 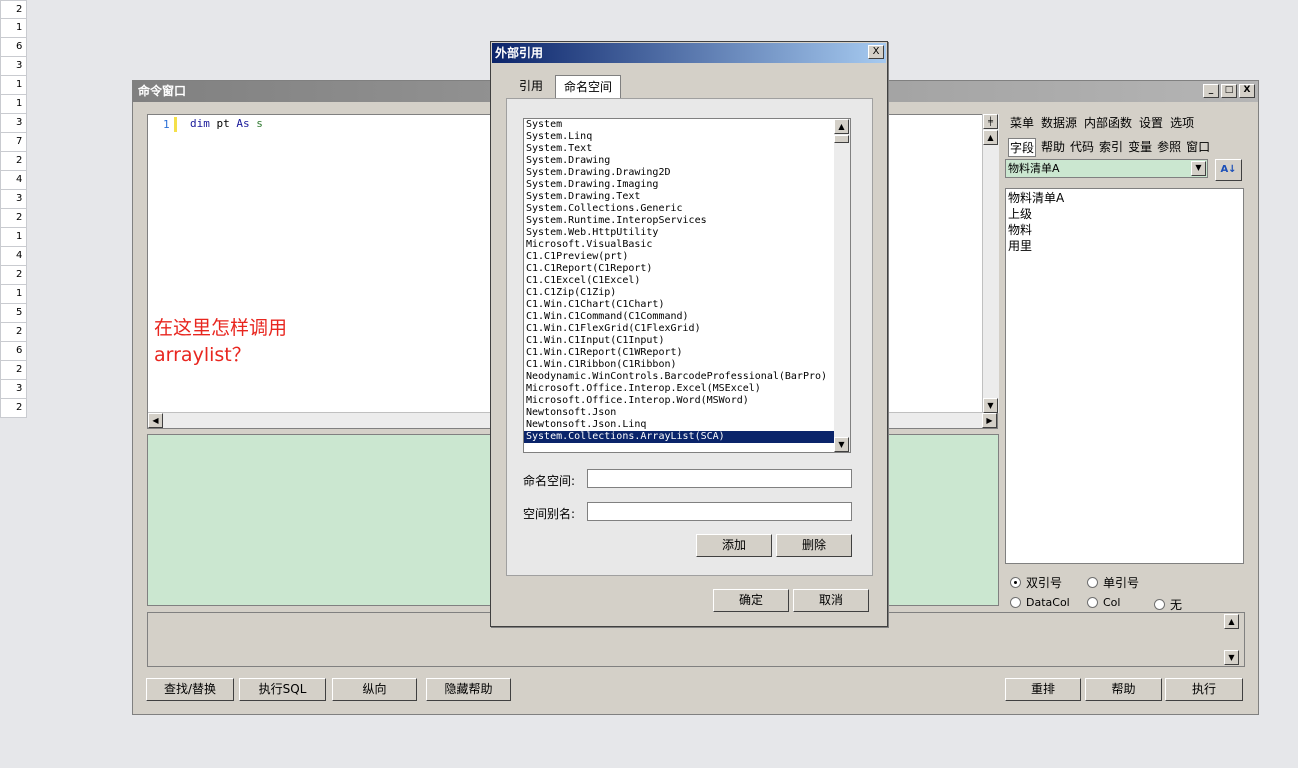 I want to click on close-button: X, so click(x=1247, y=91).